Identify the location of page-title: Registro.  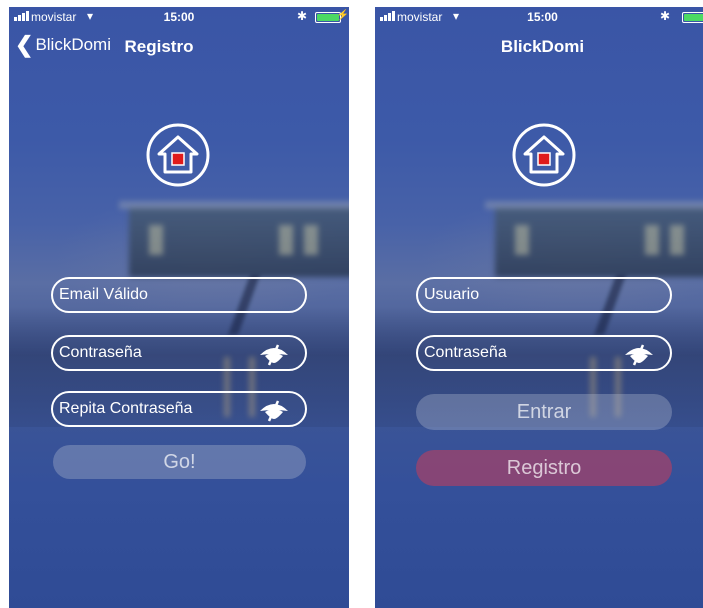
(159, 46).